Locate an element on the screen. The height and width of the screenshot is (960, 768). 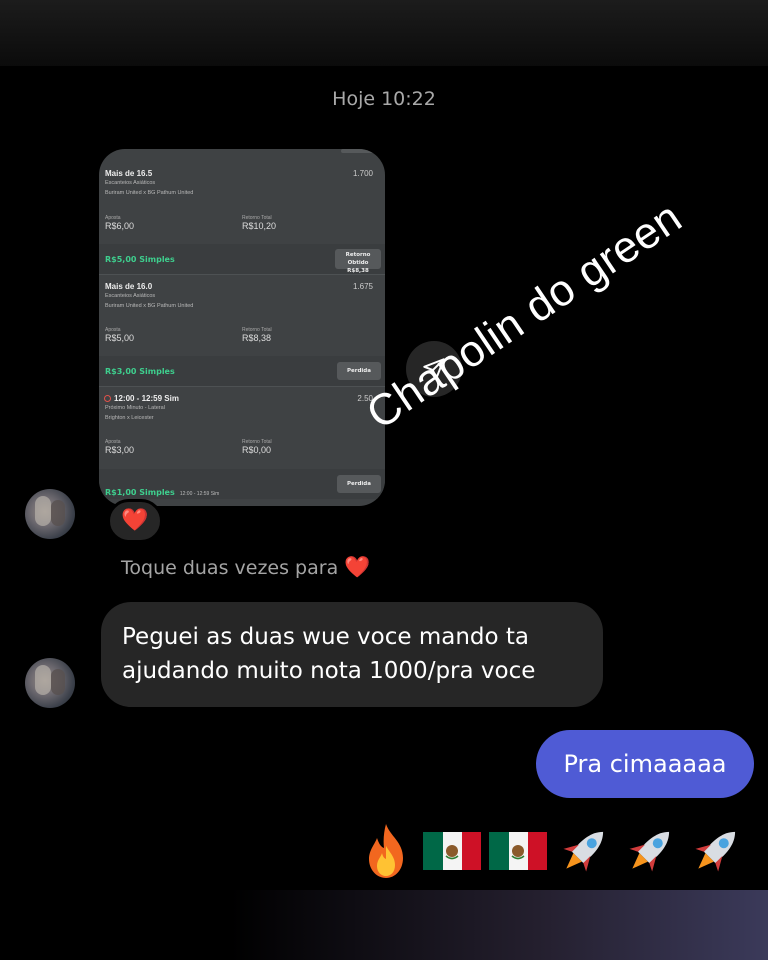
outgoing-message-bubble: Pra cimaaaaa is located at coordinates (645, 764).